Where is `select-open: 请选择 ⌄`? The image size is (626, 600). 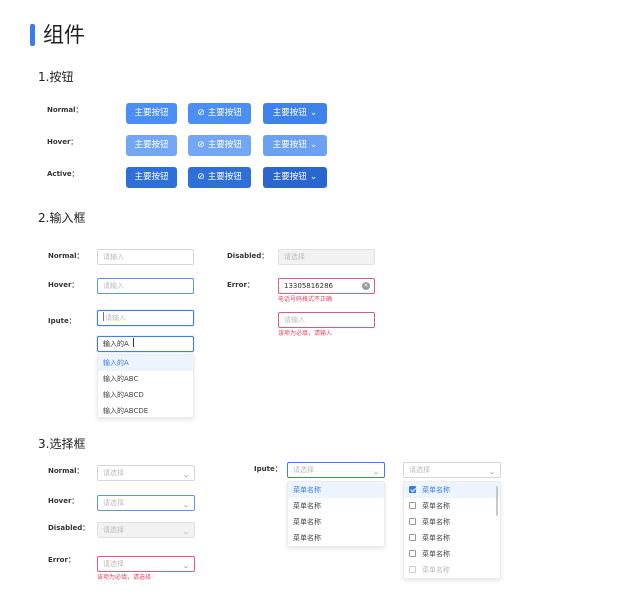 select-open: 请选择 ⌄ is located at coordinates (336, 470).